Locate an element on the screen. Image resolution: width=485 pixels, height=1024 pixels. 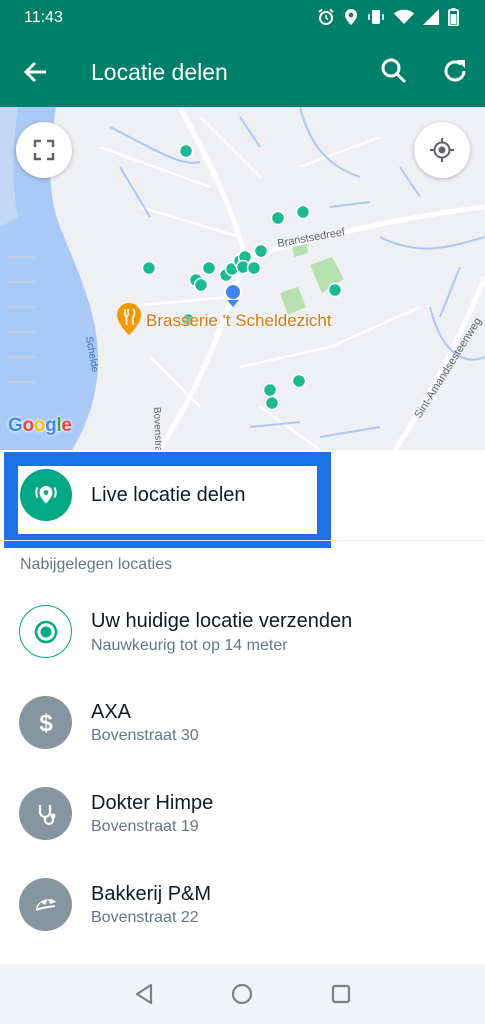
place-label: Brasserie 't Scheldezicht is located at coordinates (239, 321).